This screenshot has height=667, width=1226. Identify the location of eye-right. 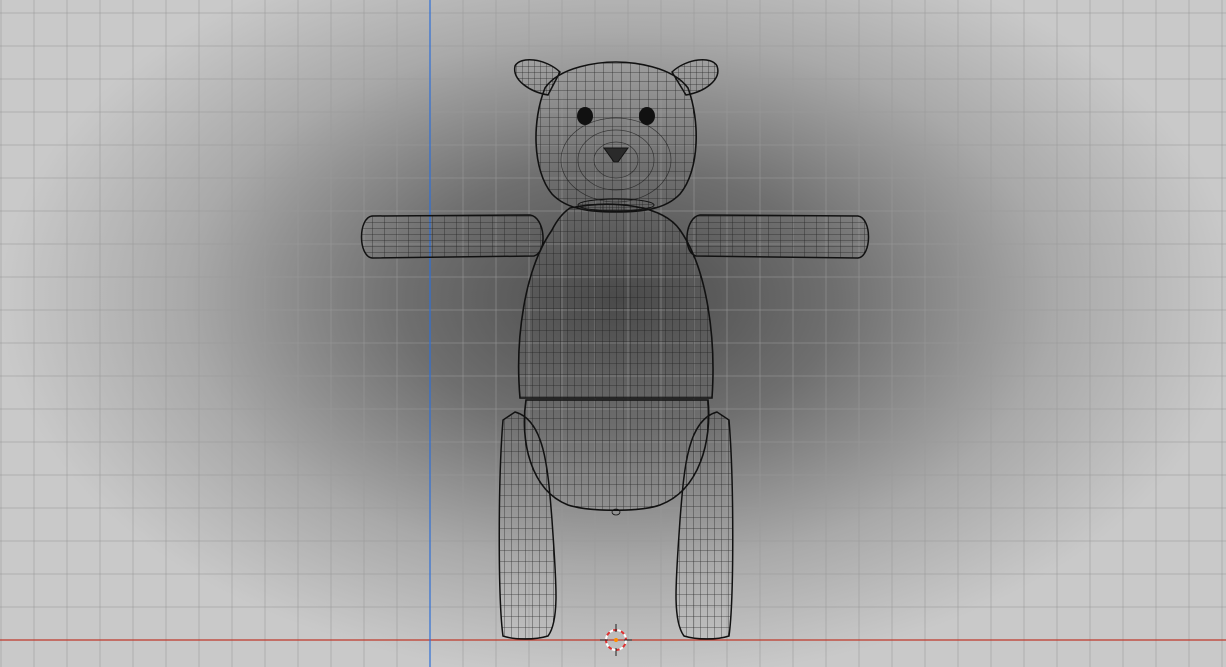
(647, 116).